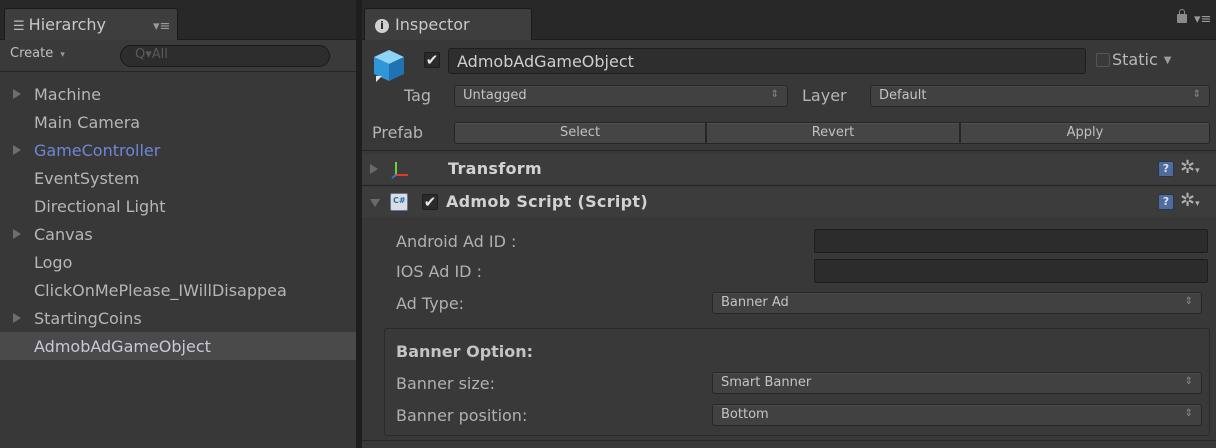 The height and width of the screenshot is (448, 1216). I want to click on layer-dropdown: Default ⇕, so click(1040, 96).